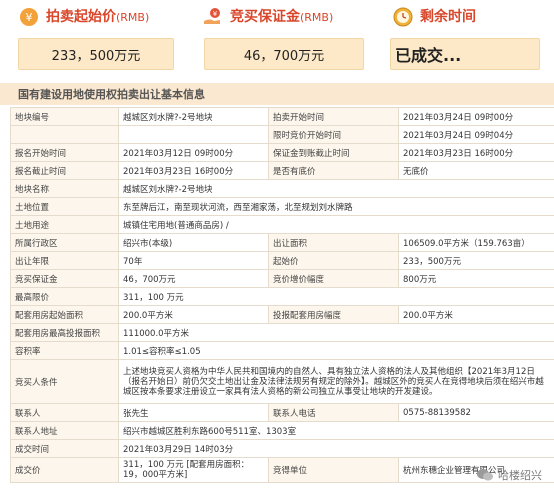 Image resolution: width=554 pixels, height=495 pixels. What do you see at coordinates (476, 116) in the screenshot?
I see `field-value: 2021年03月24日 09时00分` at bounding box center [476, 116].